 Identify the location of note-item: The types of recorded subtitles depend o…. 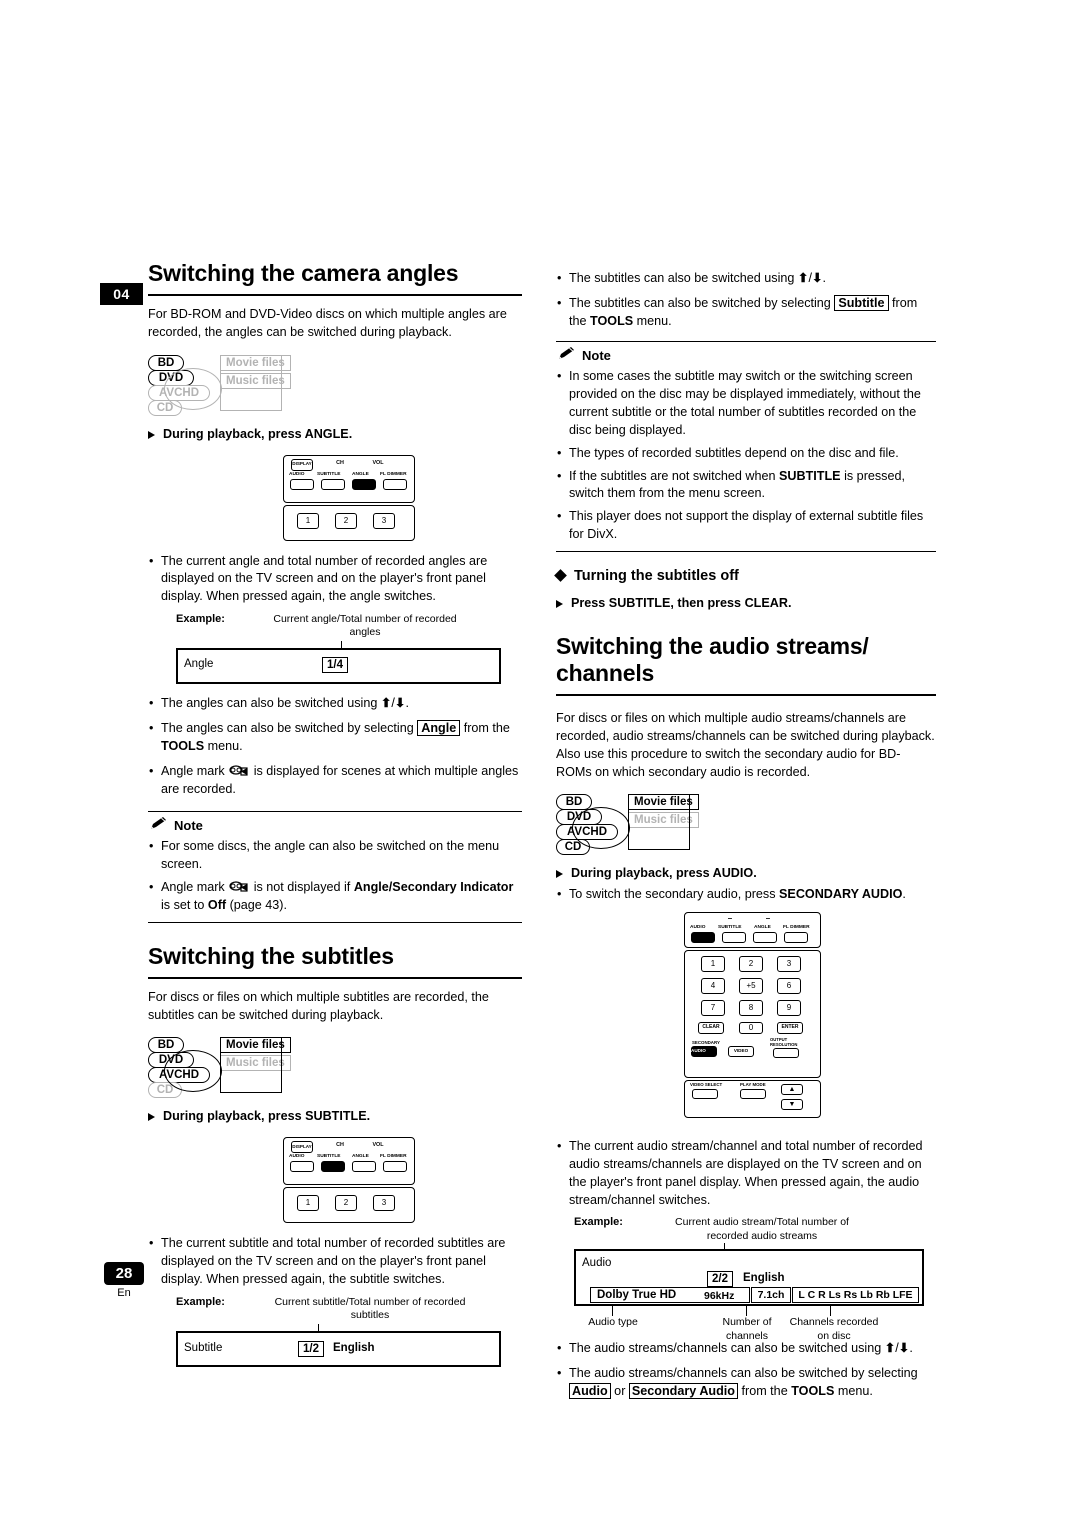
(746, 454).